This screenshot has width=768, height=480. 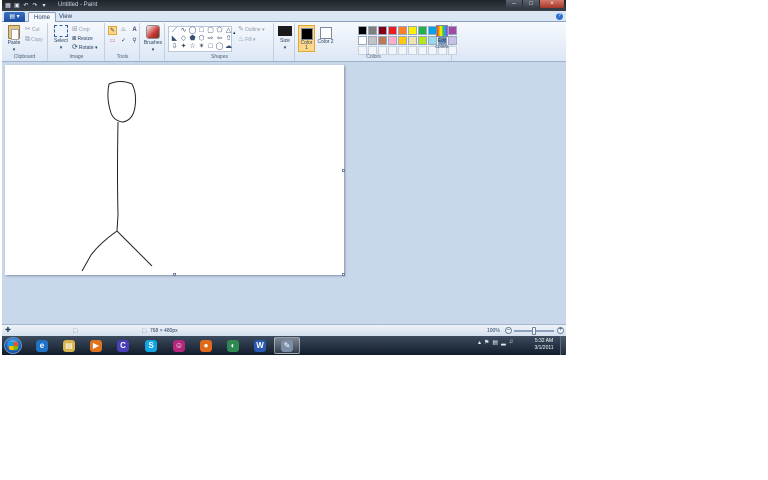 I want to click on color-picker-icon: ✓, so click(x=123, y=41).